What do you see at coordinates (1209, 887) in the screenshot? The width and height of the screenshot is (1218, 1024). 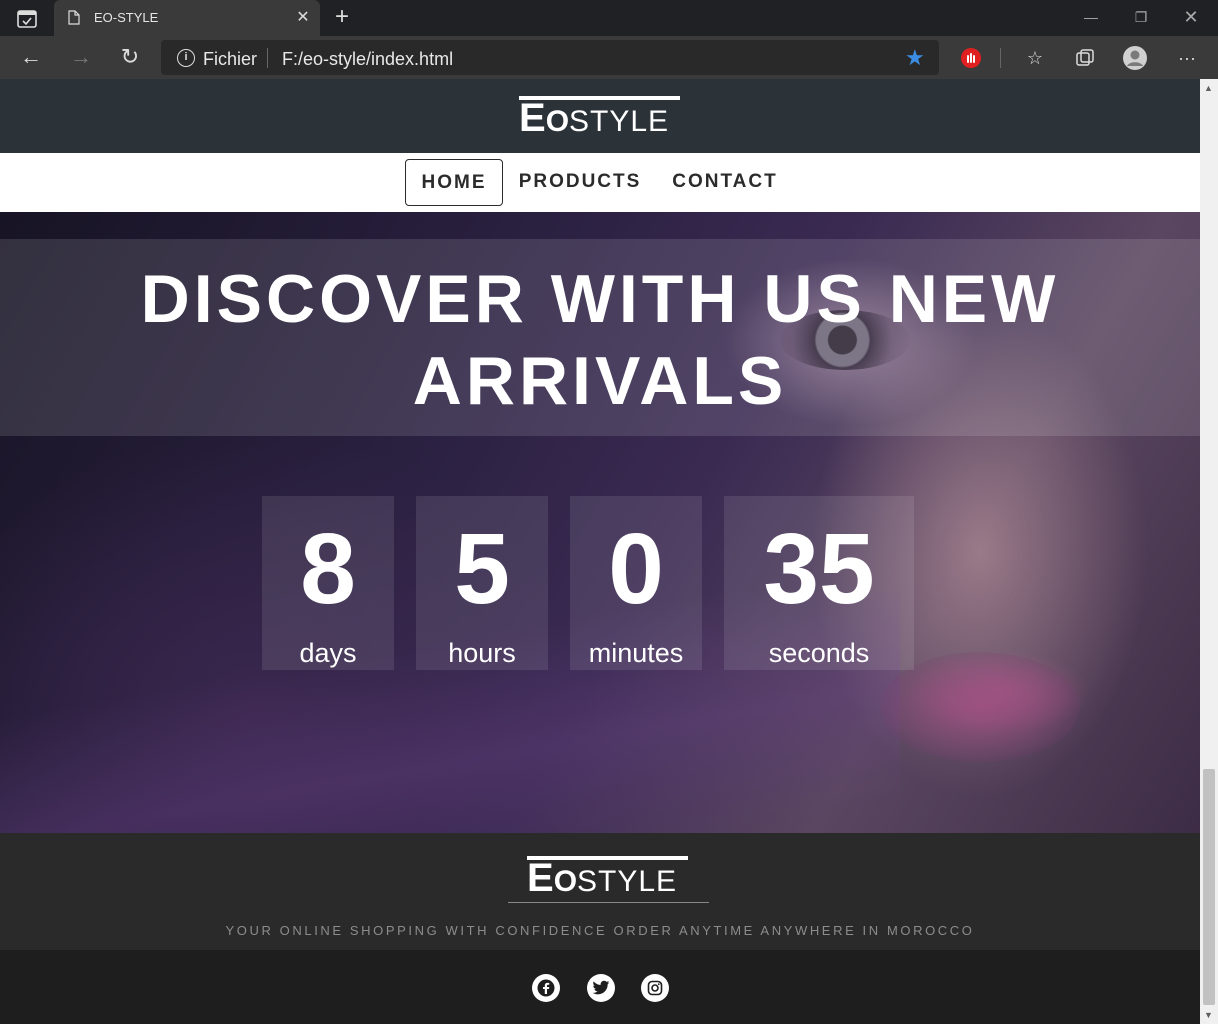 I see `scroll-thumb` at bounding box center [1209, 887].